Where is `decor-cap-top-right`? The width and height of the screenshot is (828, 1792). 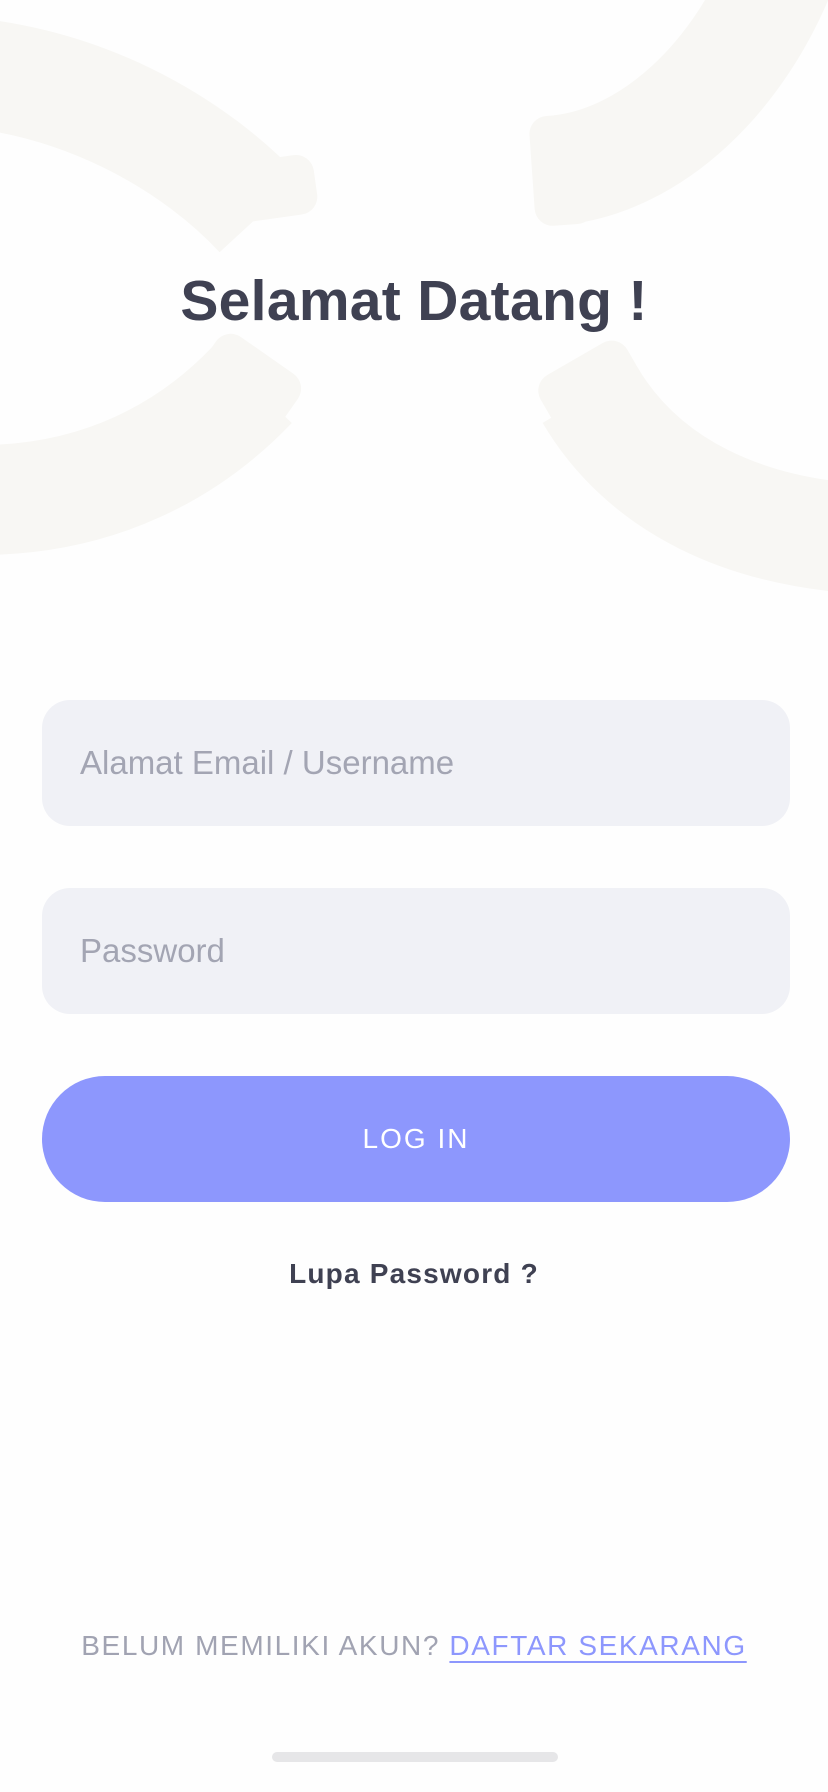
decor-cap-top-right is located at coordinates (562, 170).